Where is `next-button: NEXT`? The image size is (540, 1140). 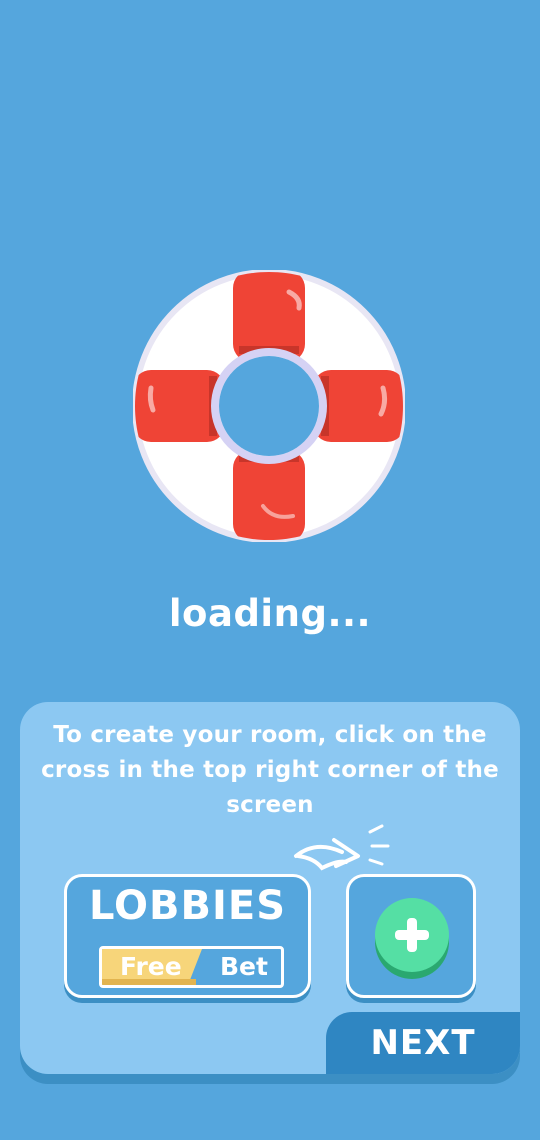 next-button: NEXT is located at coordinates (423, 1043).